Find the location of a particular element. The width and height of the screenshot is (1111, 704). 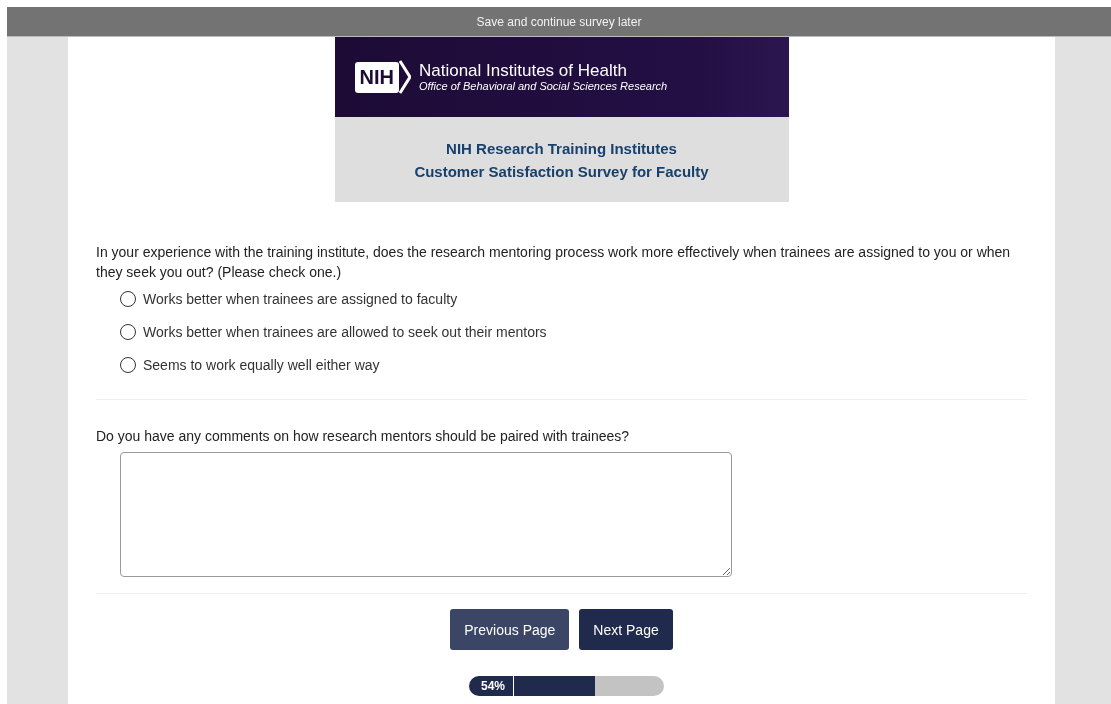

comment-field is located at coordinates (426, 514).